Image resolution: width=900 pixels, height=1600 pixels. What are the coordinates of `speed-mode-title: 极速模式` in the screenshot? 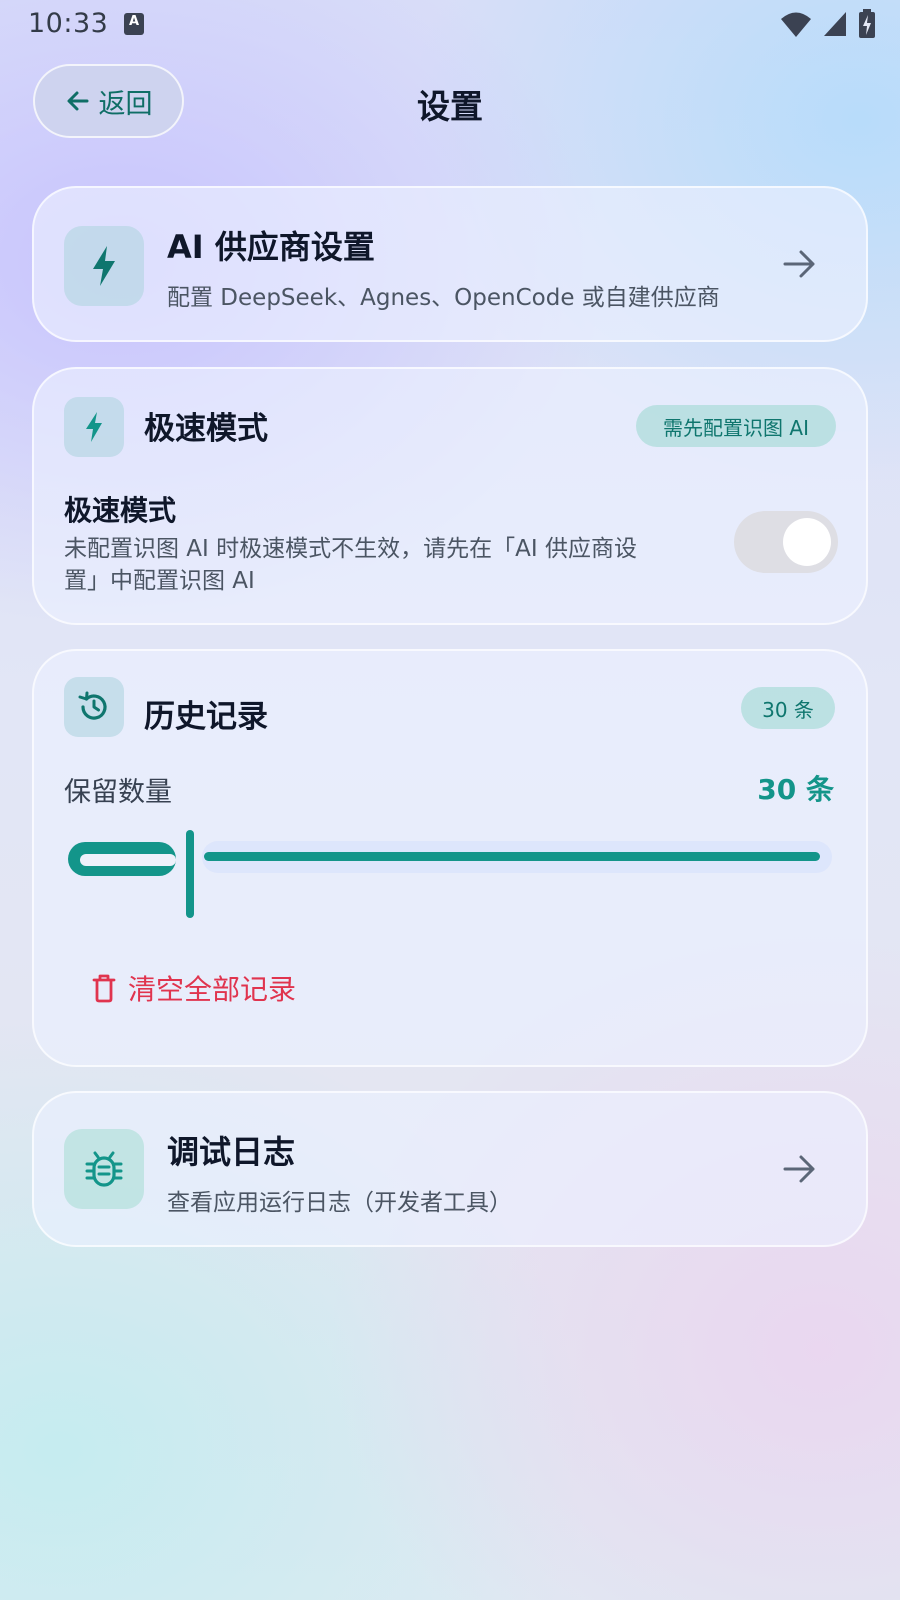 It's located at (206, 429).